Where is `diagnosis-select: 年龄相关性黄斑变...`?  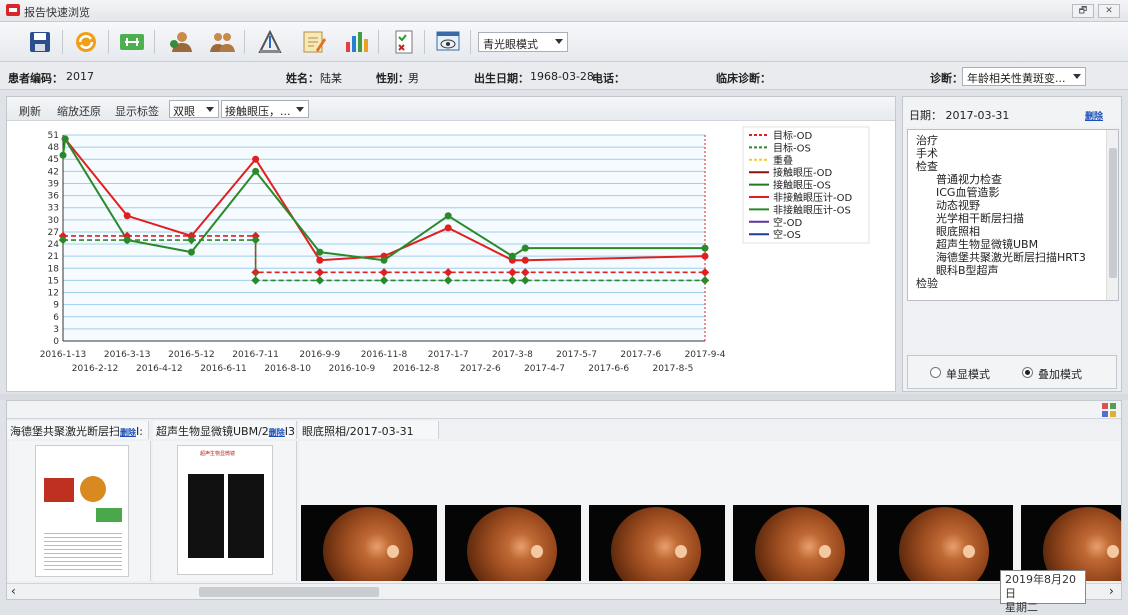
diagnosis-select: 年龄相关性黄斑变... is located at coordinates (1024, 76).